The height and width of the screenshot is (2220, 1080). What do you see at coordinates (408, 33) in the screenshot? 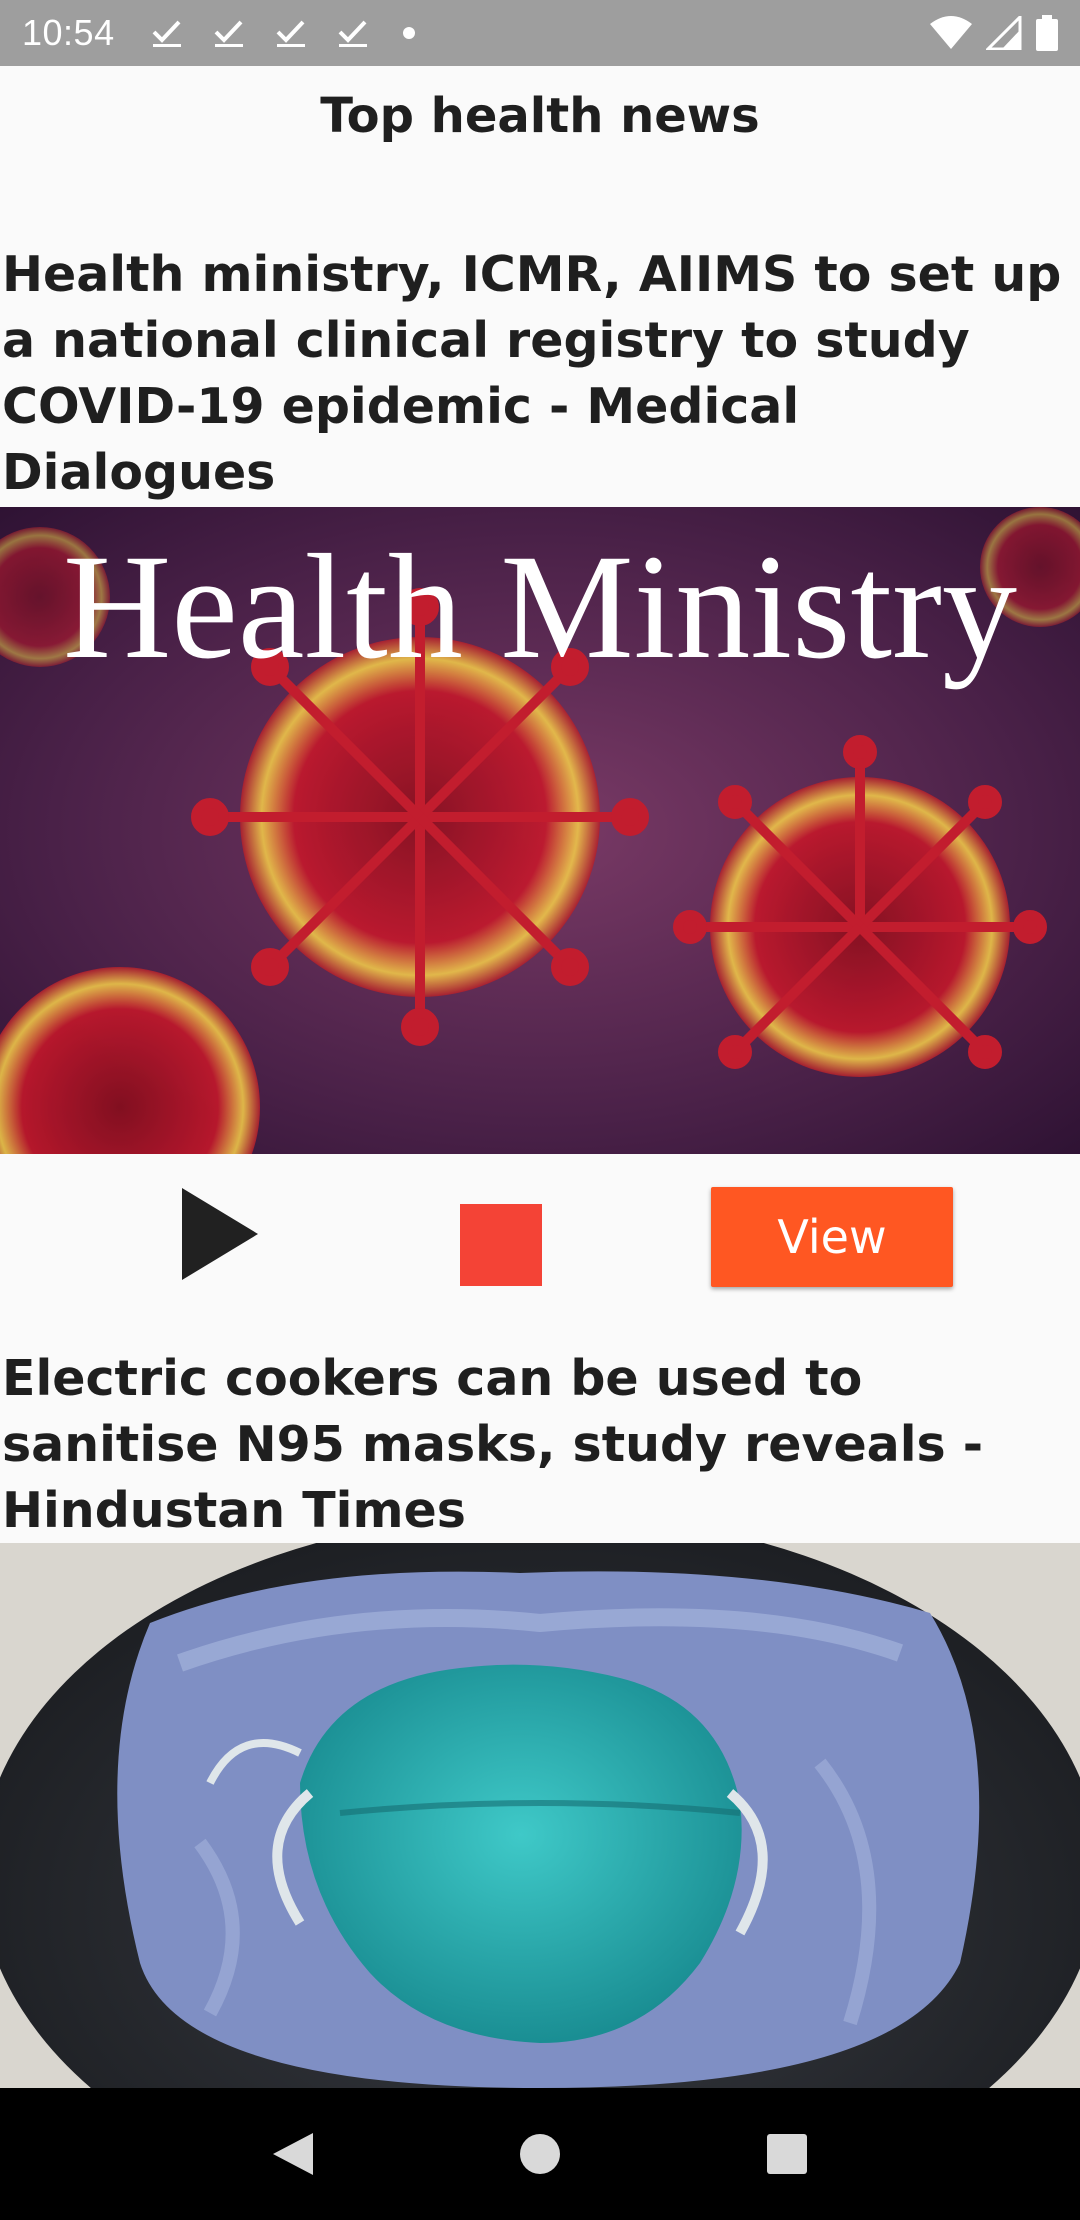
I see `dot-icon` at bounding box center [408, 33].